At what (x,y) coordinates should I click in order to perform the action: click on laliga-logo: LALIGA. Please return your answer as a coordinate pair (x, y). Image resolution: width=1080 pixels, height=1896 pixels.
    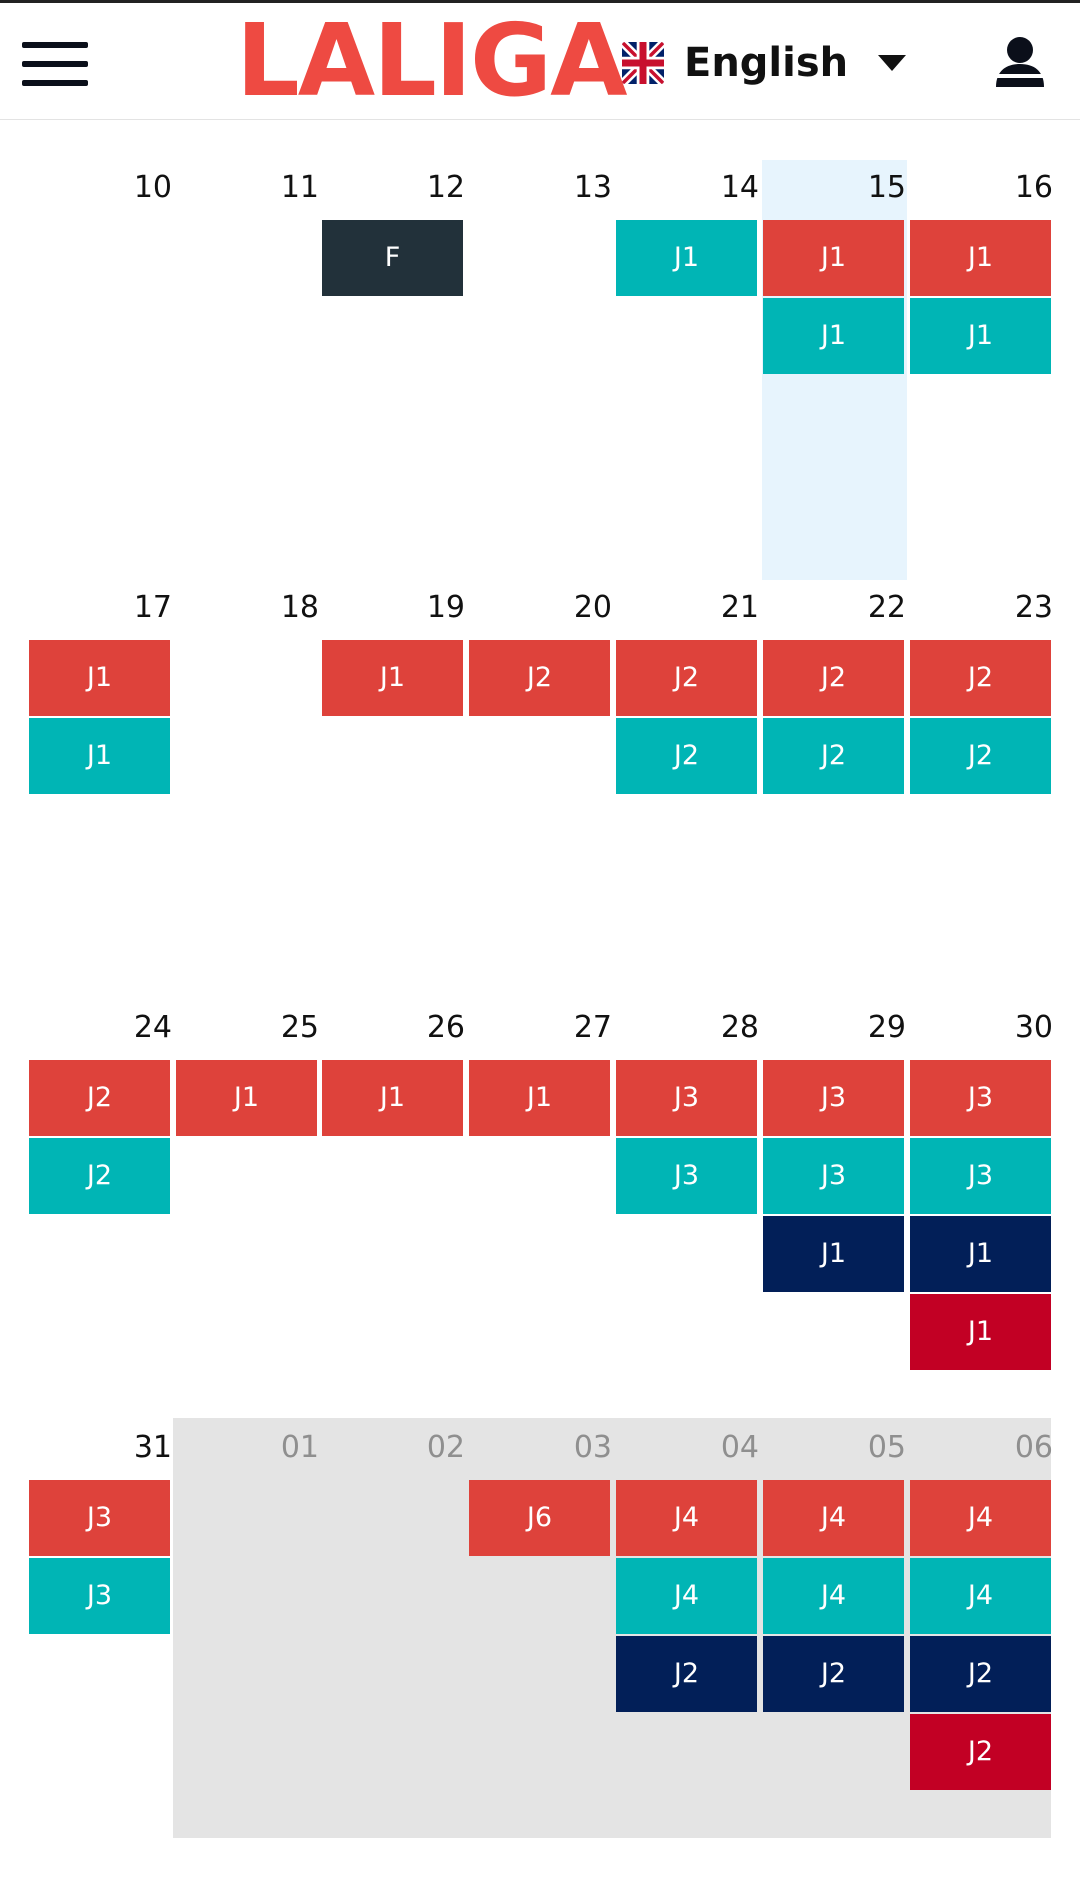
    Looking at the image, I should click on (432, 61).